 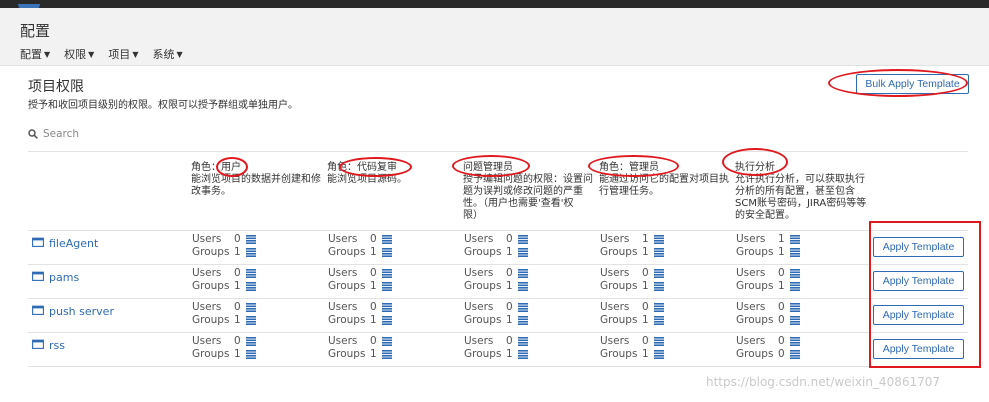 I want to click on project-link: fileAgent, so click(x=65, y=243).